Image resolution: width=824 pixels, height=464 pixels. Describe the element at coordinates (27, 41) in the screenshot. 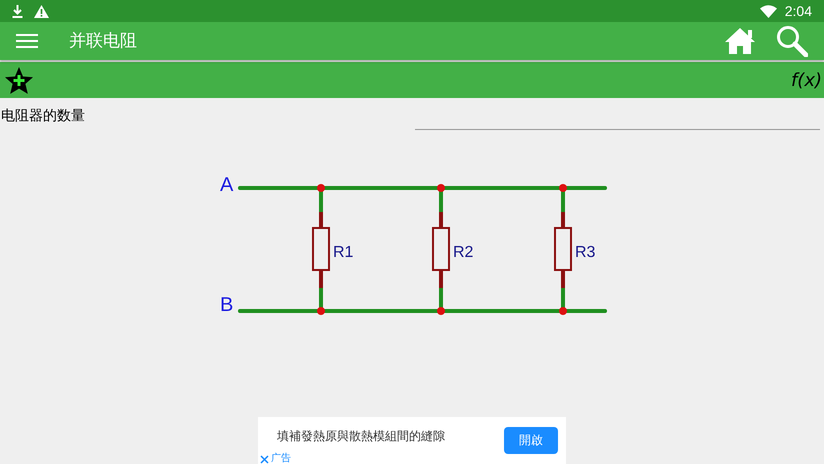

I see `menu-button` at that location.